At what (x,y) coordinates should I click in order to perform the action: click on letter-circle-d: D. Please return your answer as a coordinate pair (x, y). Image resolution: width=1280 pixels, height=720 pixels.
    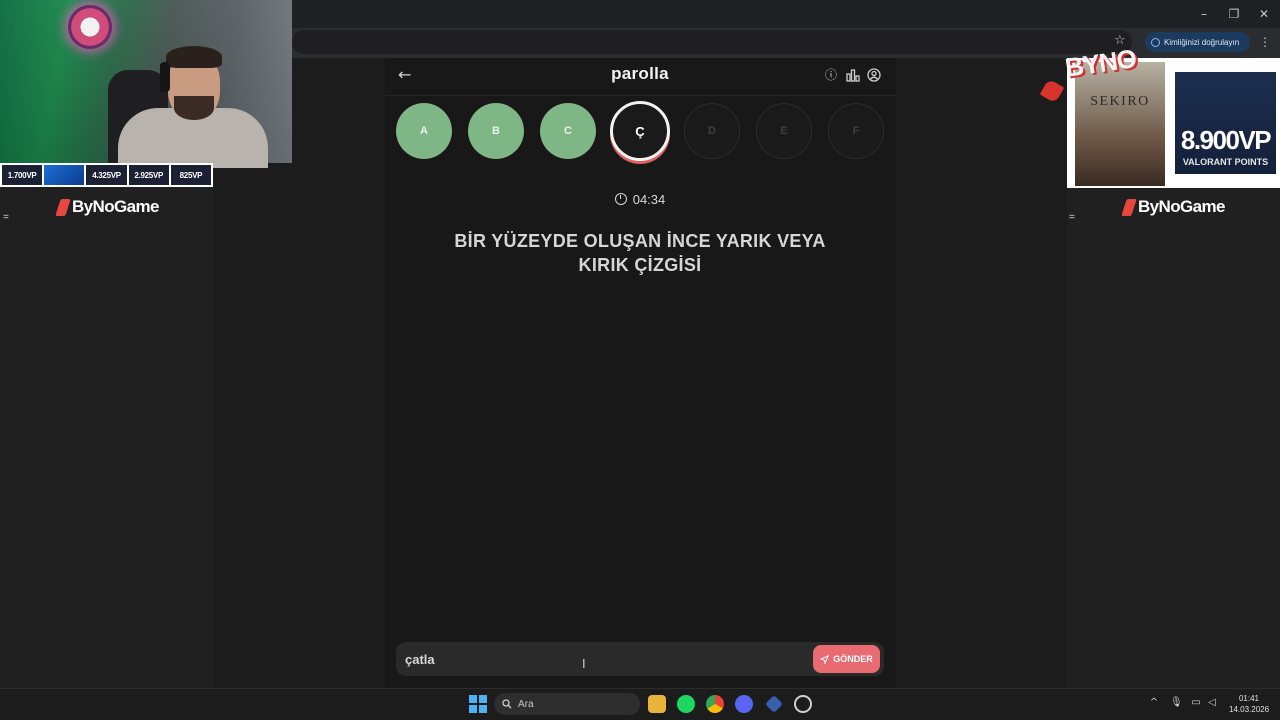
    Looking at the image, I should click on (712, 131).